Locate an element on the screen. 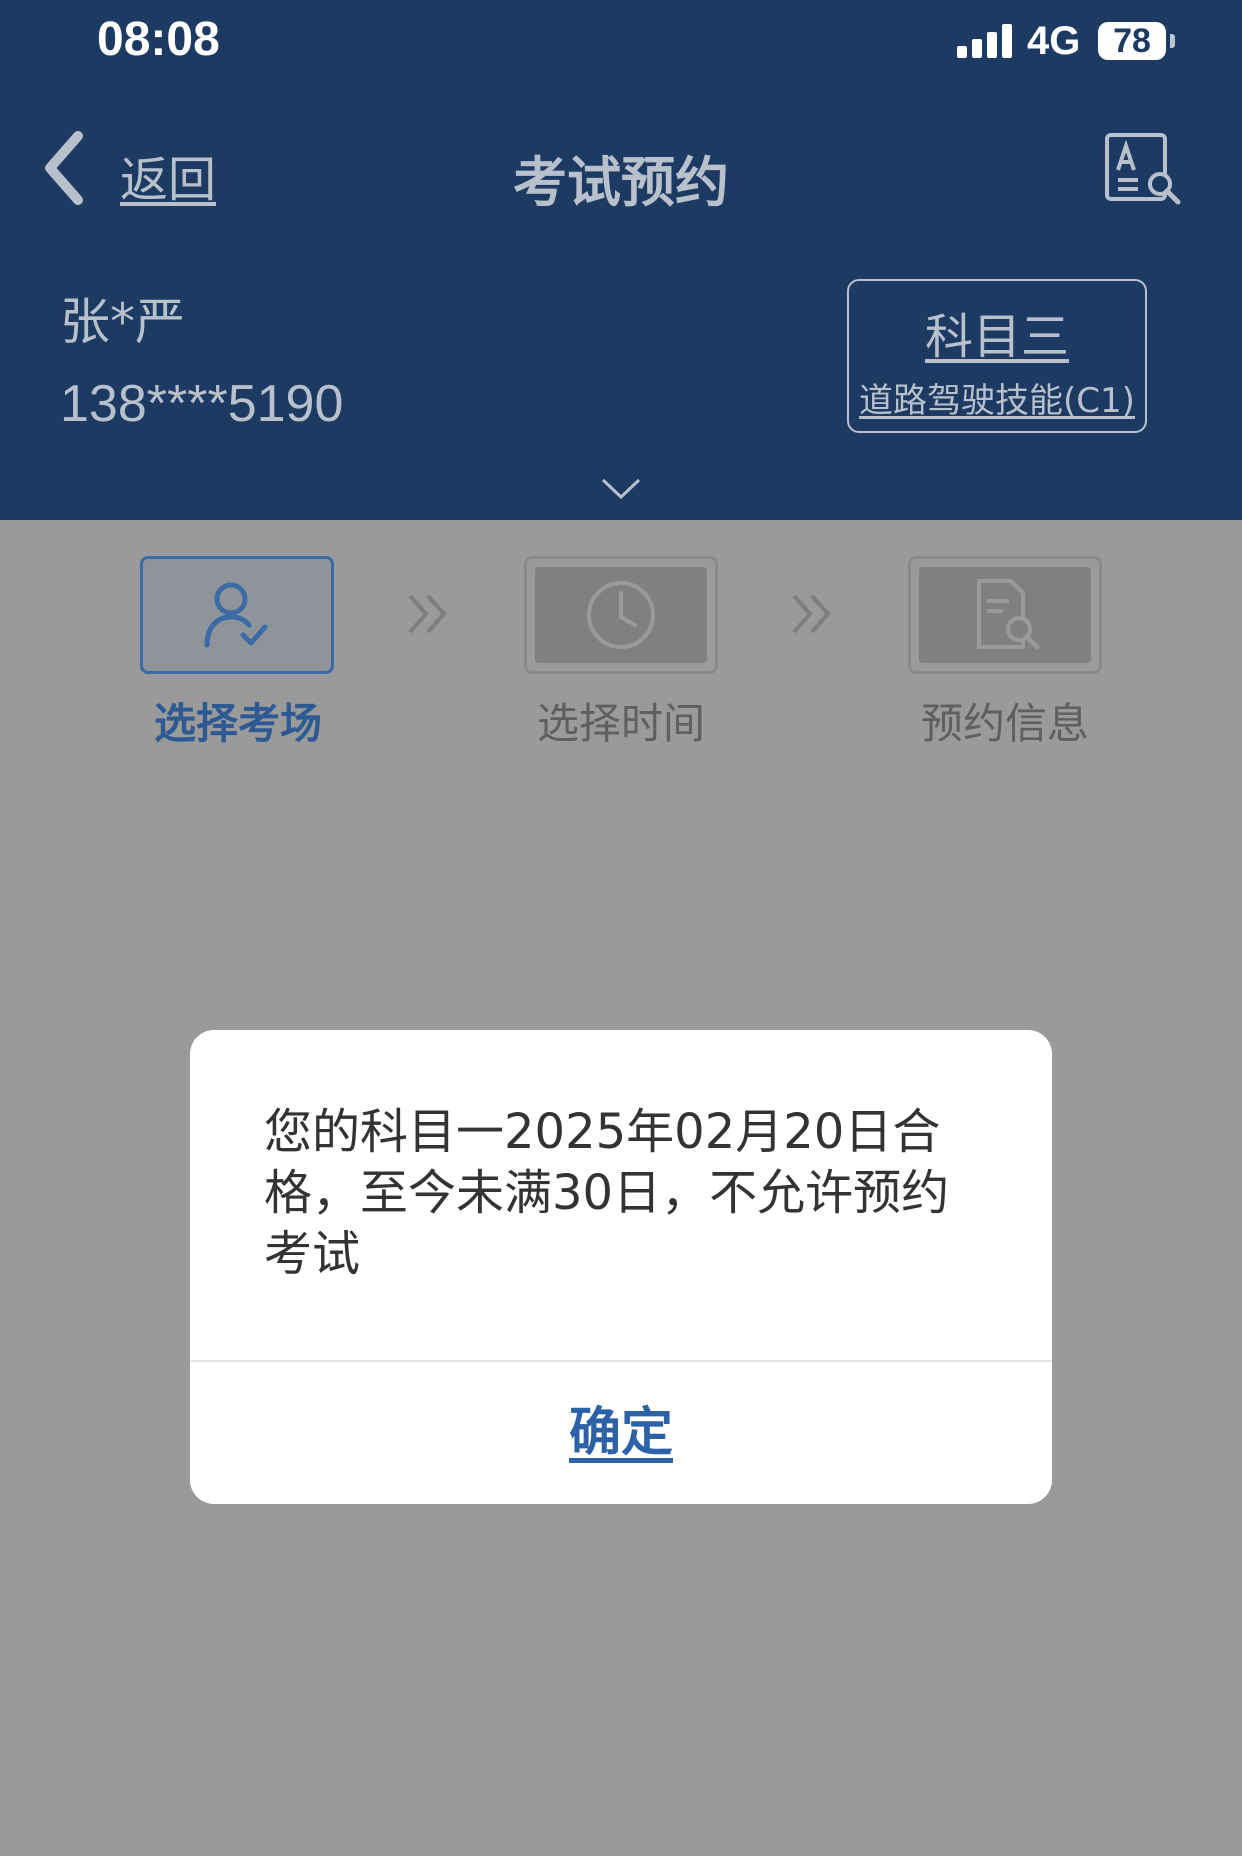 The image size is (1242, 1856). confirm-button: 确定 is located at coordinates (621, 1433).